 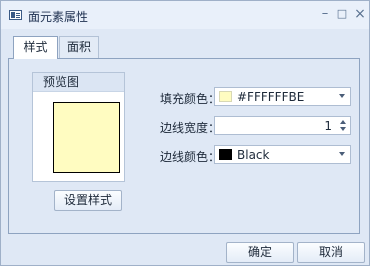 What do you see at coordinates (58, 17) in the screenshot?
I see `window-title: 面元素属性` at bounding box center [58, 17].